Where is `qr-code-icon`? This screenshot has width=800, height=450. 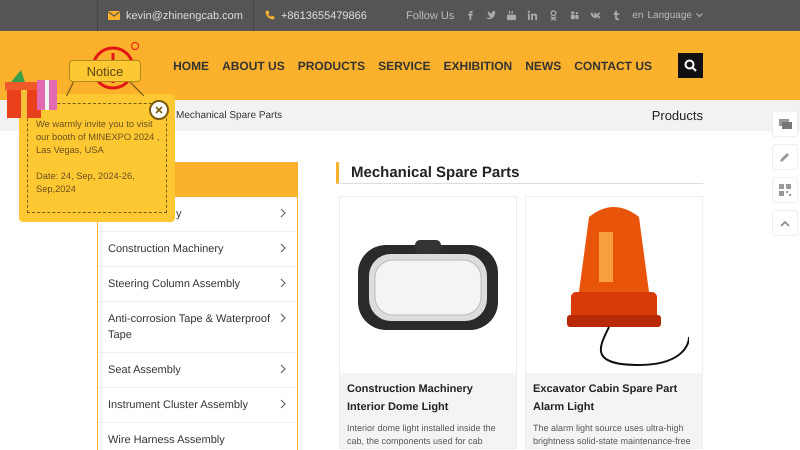 qr-code-icon is located at coordinates (785, 190).